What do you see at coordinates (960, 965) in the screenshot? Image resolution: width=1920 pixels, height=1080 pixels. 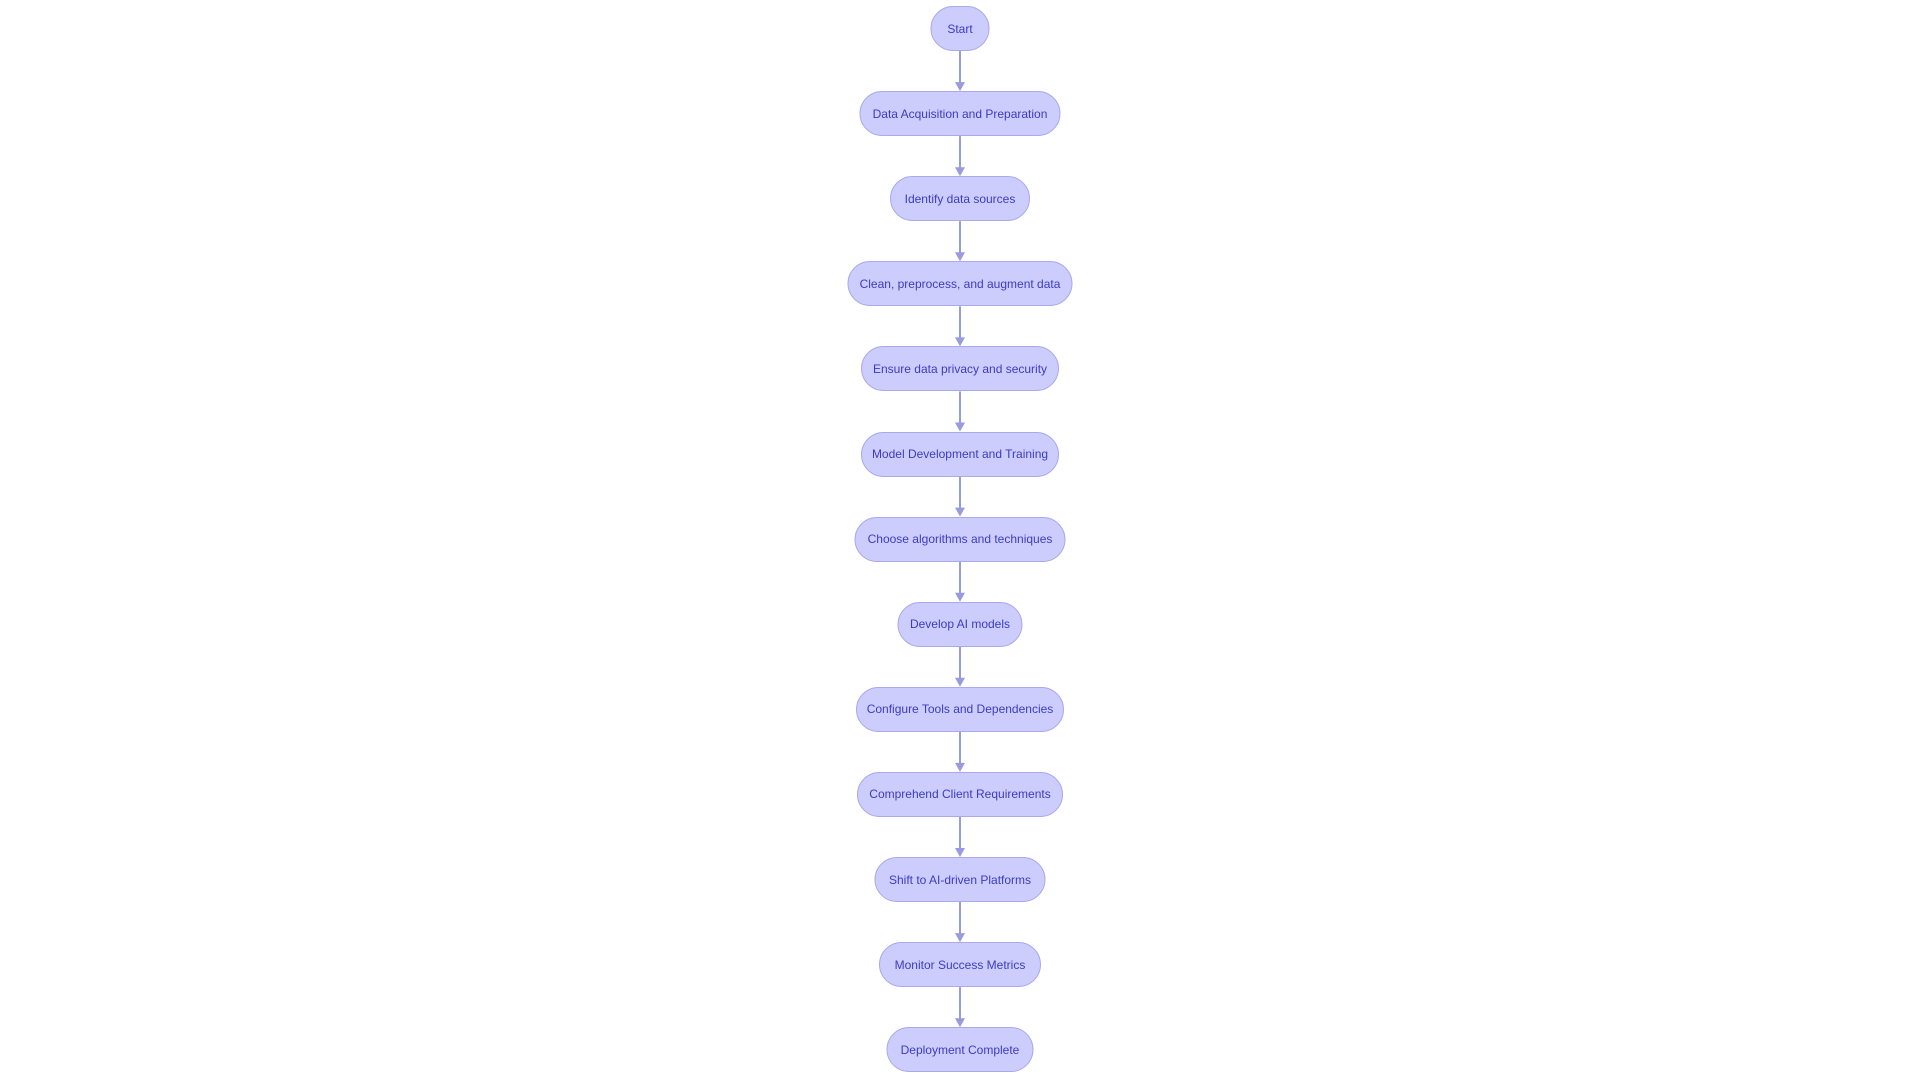 I see `flow-node: Monitor Success Metrics` at bounding box center [960, 965].